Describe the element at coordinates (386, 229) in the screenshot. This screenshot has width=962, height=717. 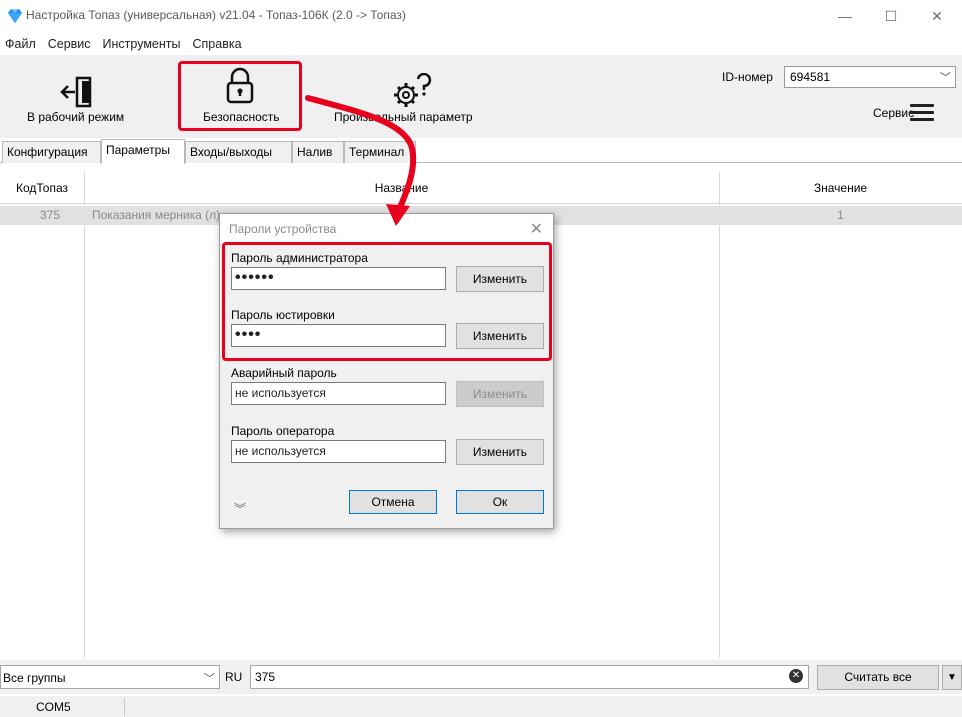
I see `dialog-title-bar: Пароли устройства ✕` at that location.